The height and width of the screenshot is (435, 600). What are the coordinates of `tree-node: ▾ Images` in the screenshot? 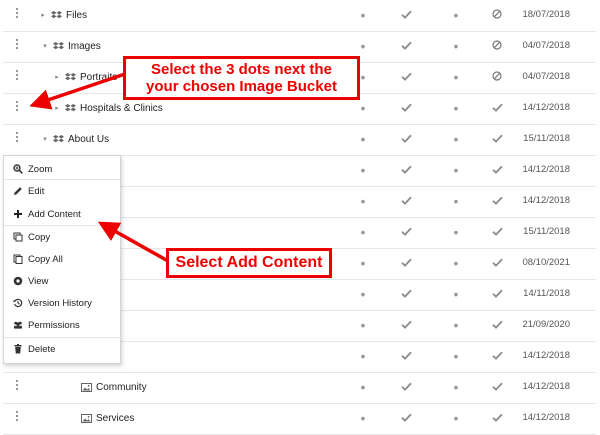 It's located at (71, 46).